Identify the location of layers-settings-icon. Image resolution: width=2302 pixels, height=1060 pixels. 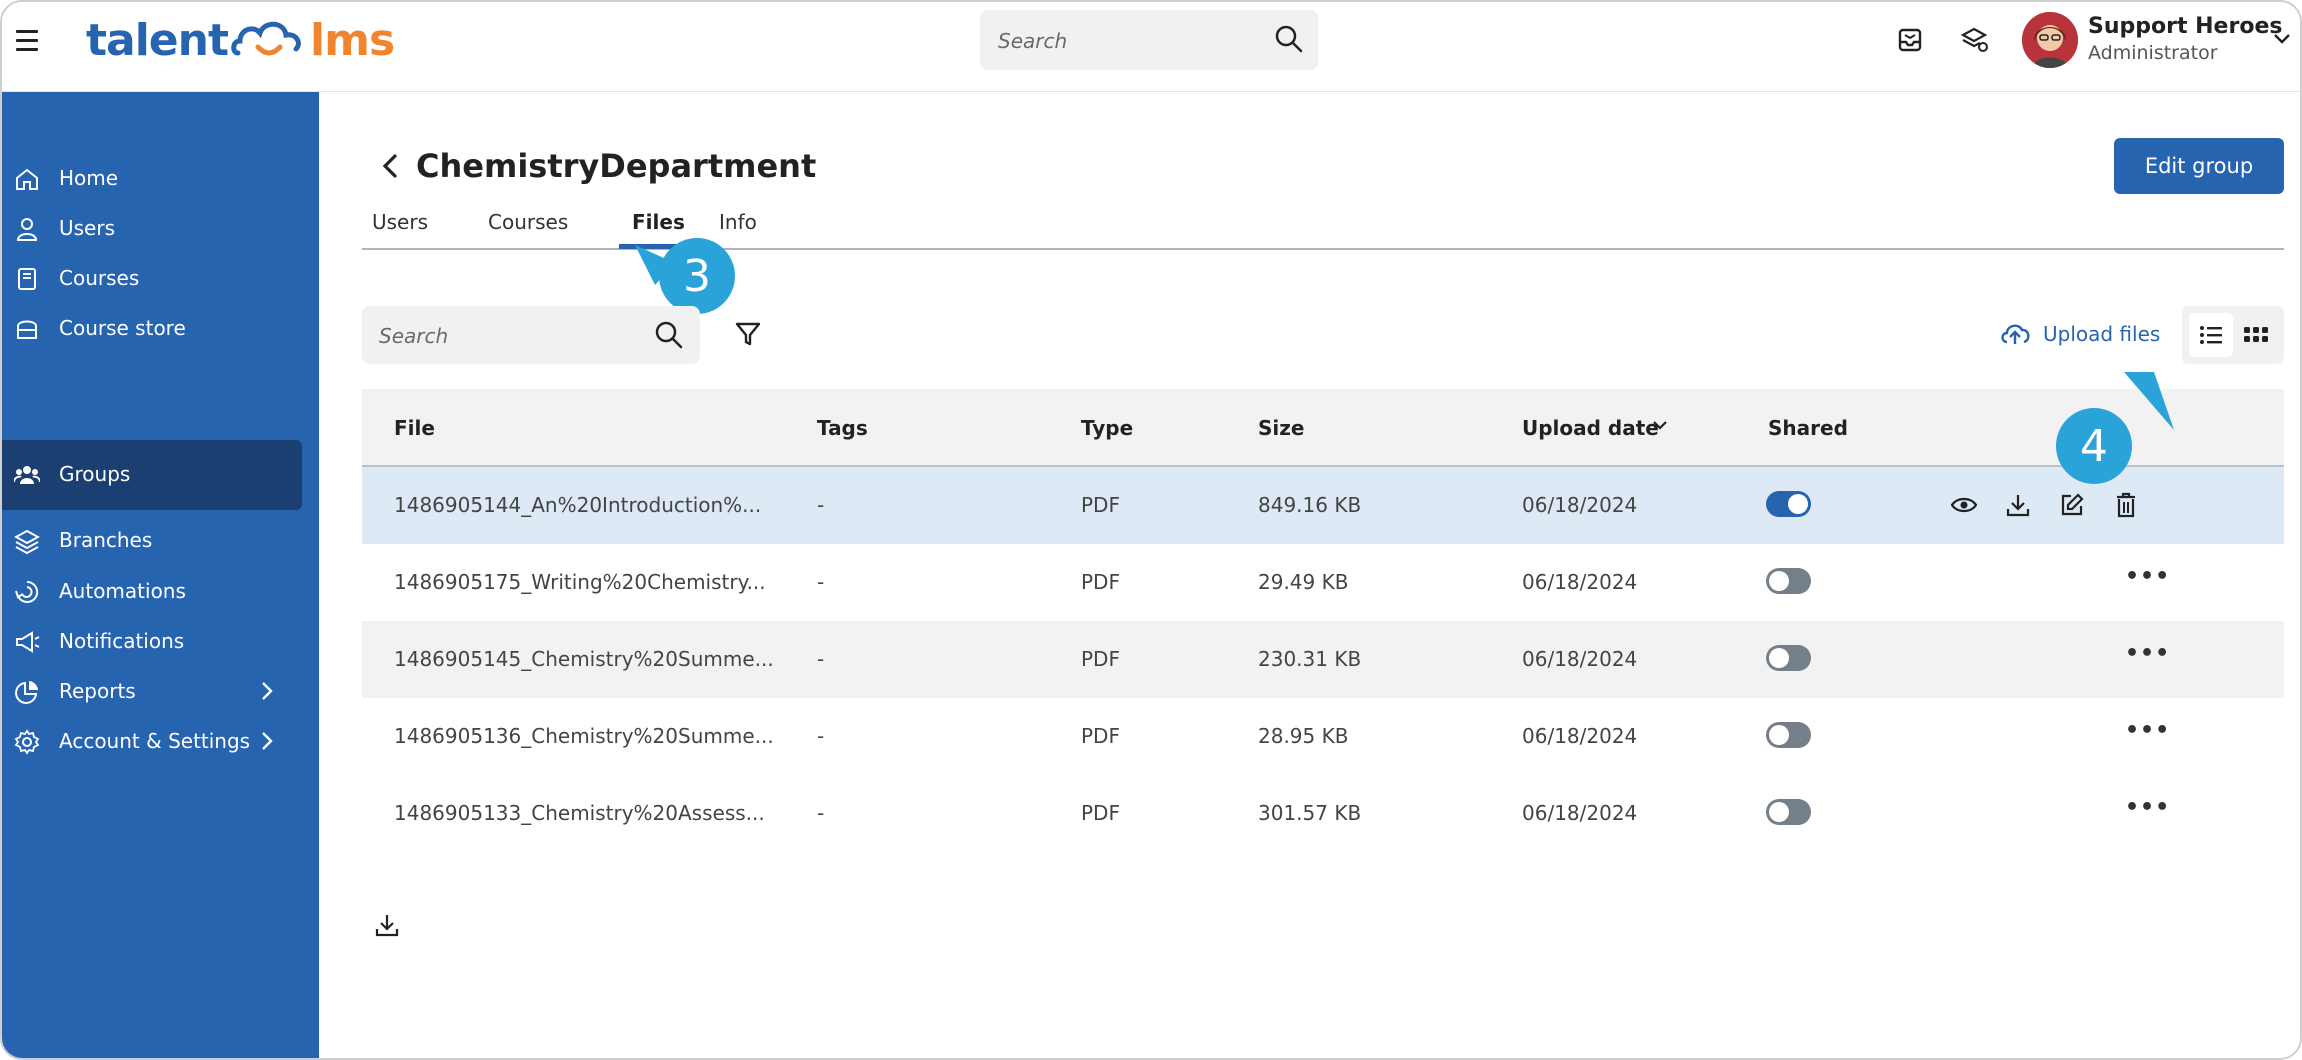
(1974, 40).